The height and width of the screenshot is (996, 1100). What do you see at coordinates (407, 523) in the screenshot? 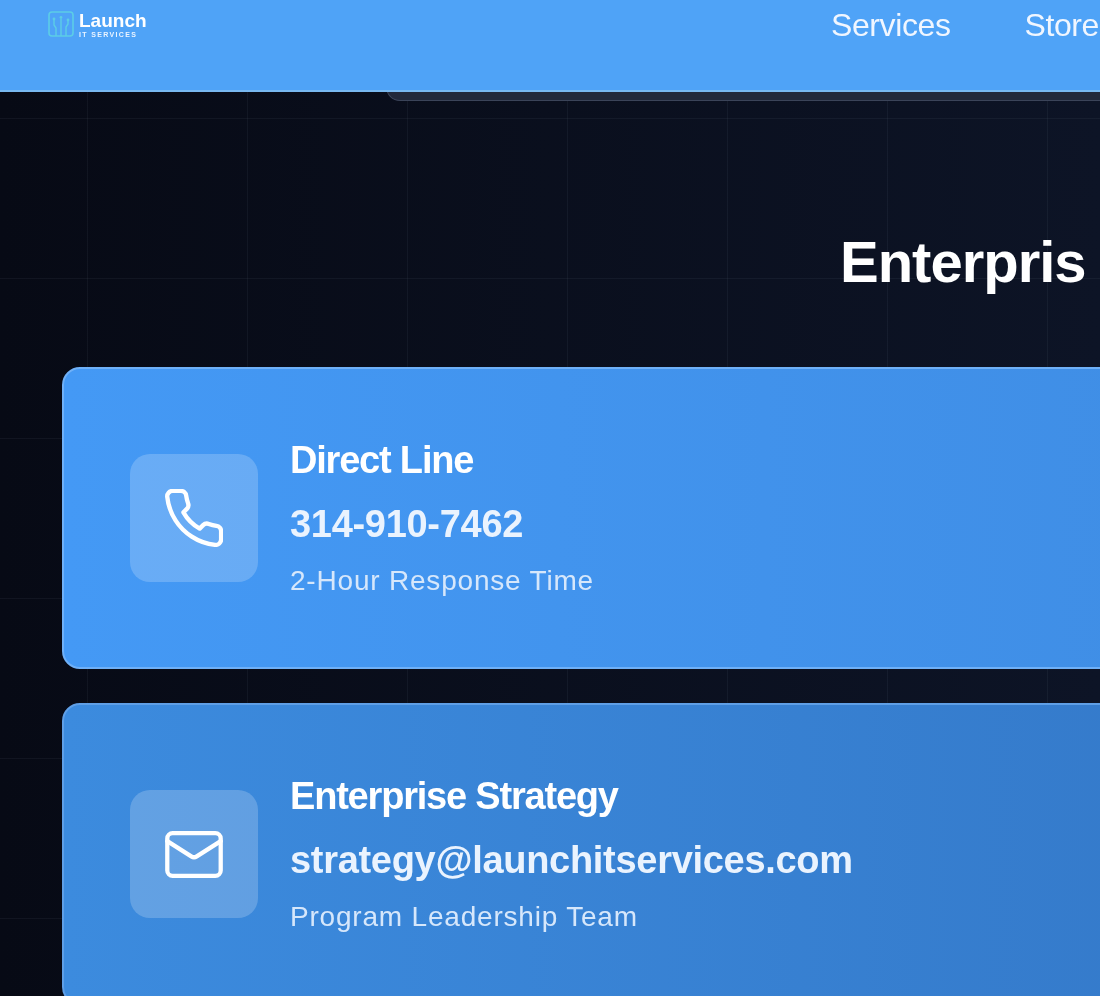
I see `phone-number-link: 314-910-7462` at bounding box center [407, 523].